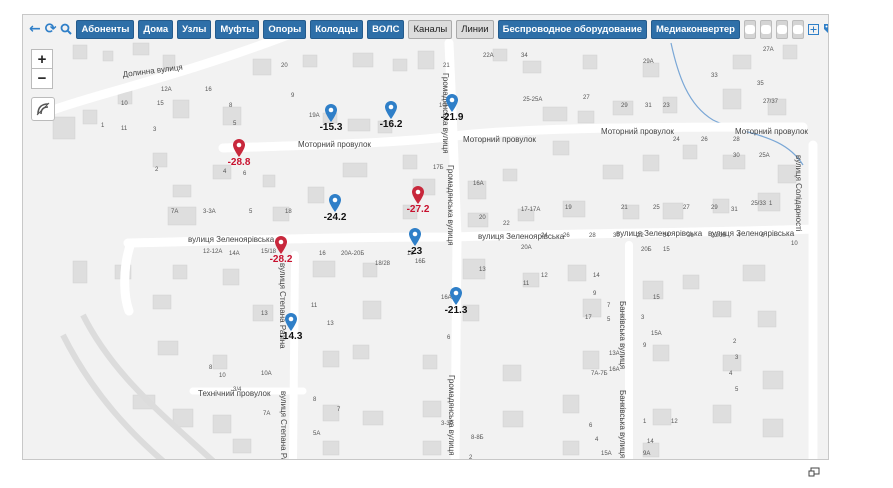 This screenshot has width=893, height=488. Describe the element at coordinates (42, 59) in the screenshot. I see `zoom-in-button: +` at that location.